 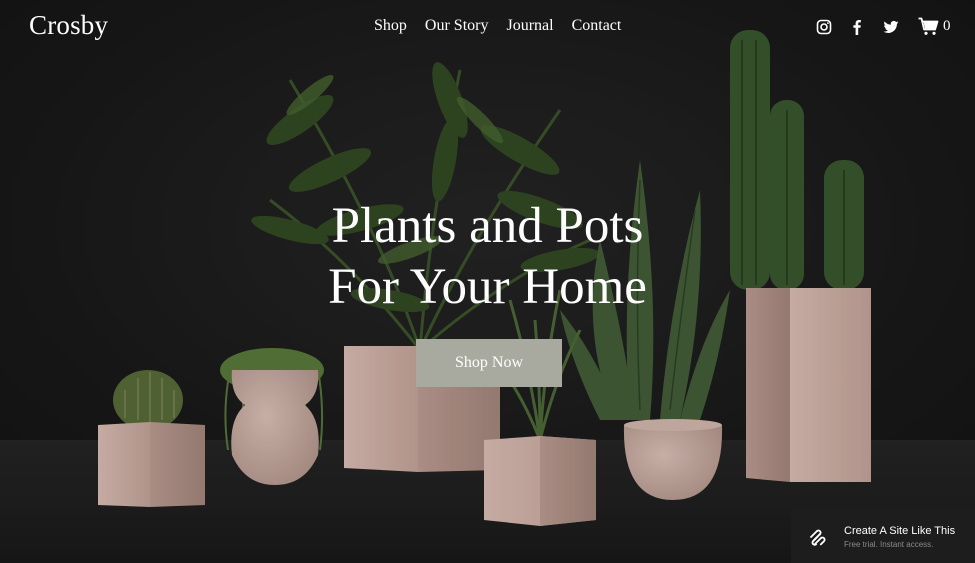 What do you see at coordinates (487, 287) in the screenshot?
I see `hero-headline-line-2: For Your Home` at bounding box center [487, 287].